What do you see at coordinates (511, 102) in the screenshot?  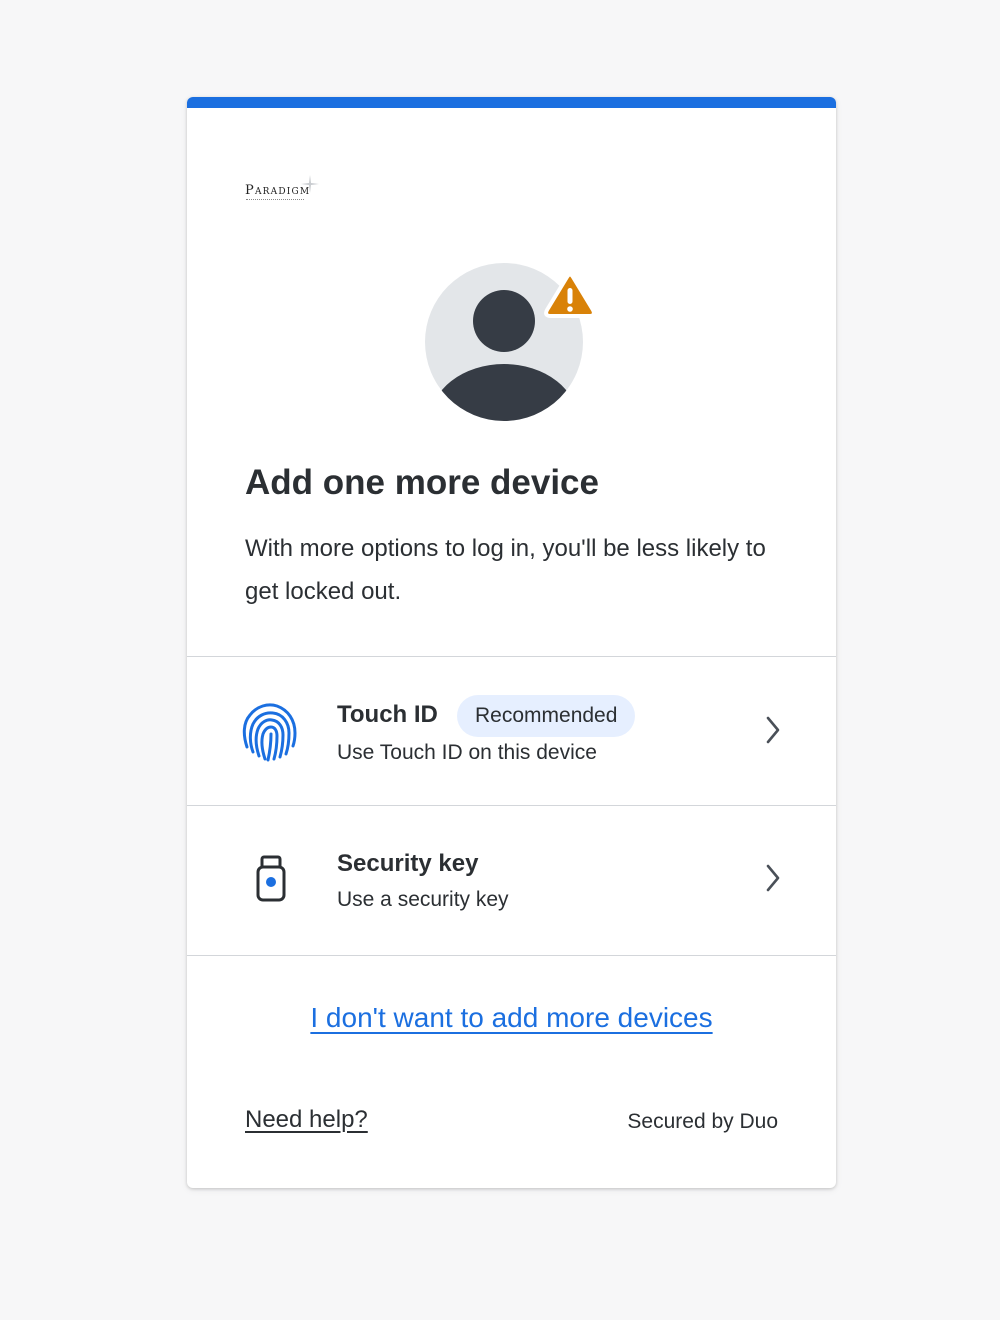 I see `accent-top-bar` at bounding box center [511, 102].